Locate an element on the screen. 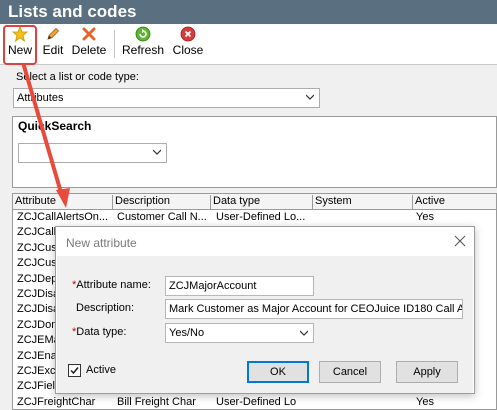 The height and width of the screenshot is (410, 497). data-type-select: Yes/No is located at coordinates (239, 333).